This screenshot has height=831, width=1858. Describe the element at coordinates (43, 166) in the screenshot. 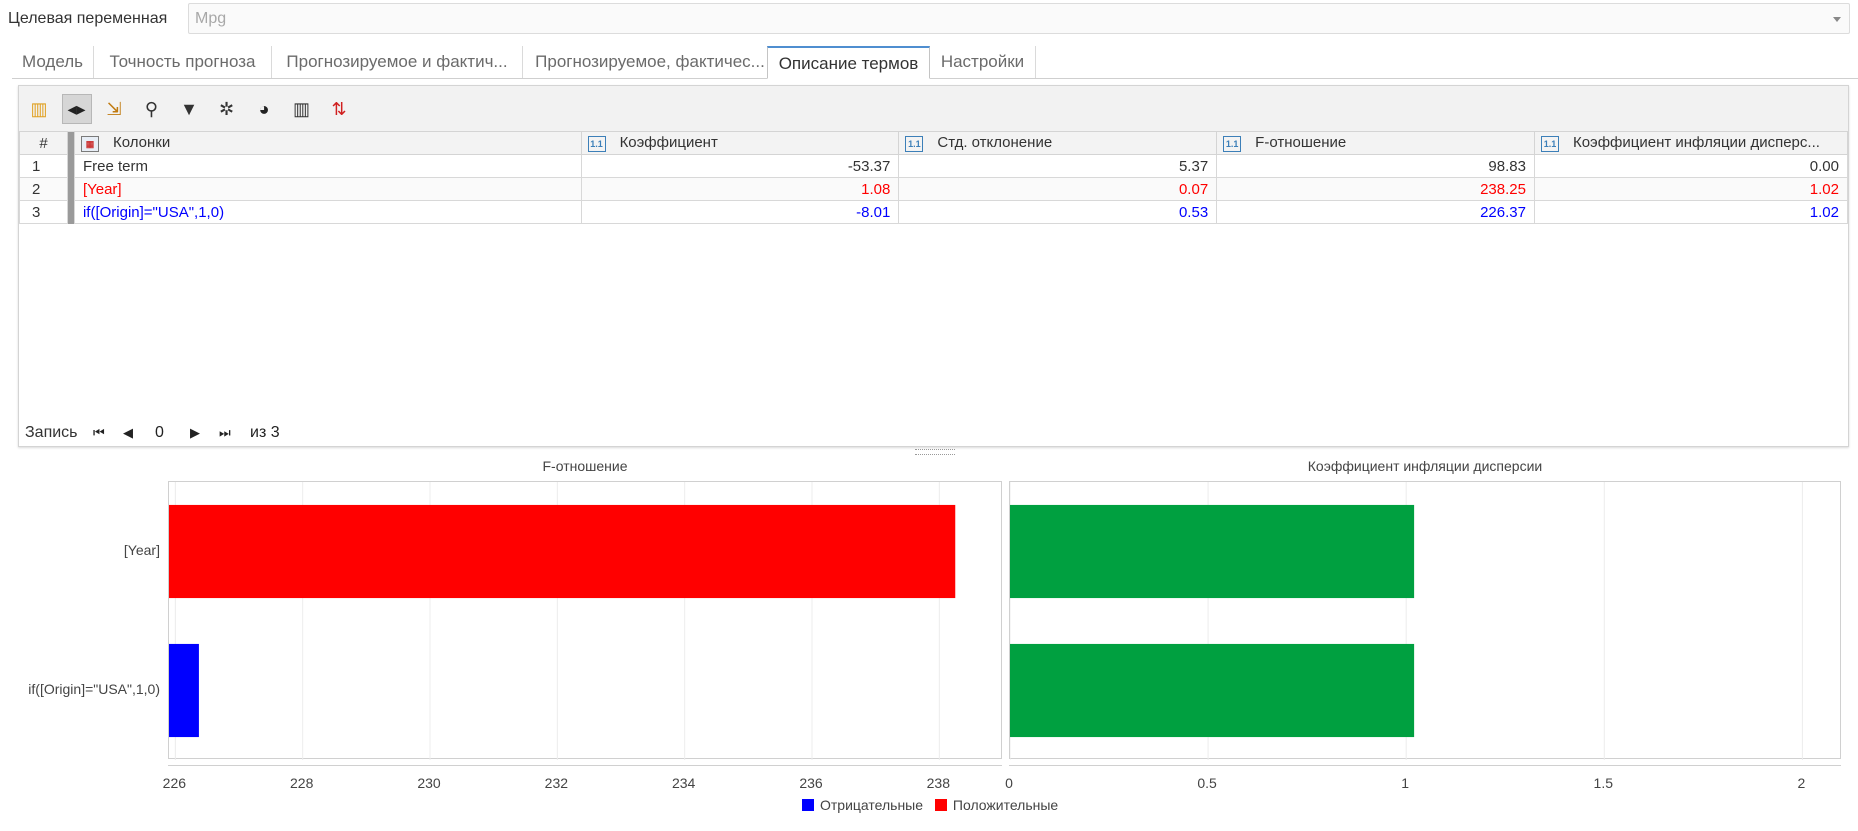

I see `cell-index: 1` at that location.